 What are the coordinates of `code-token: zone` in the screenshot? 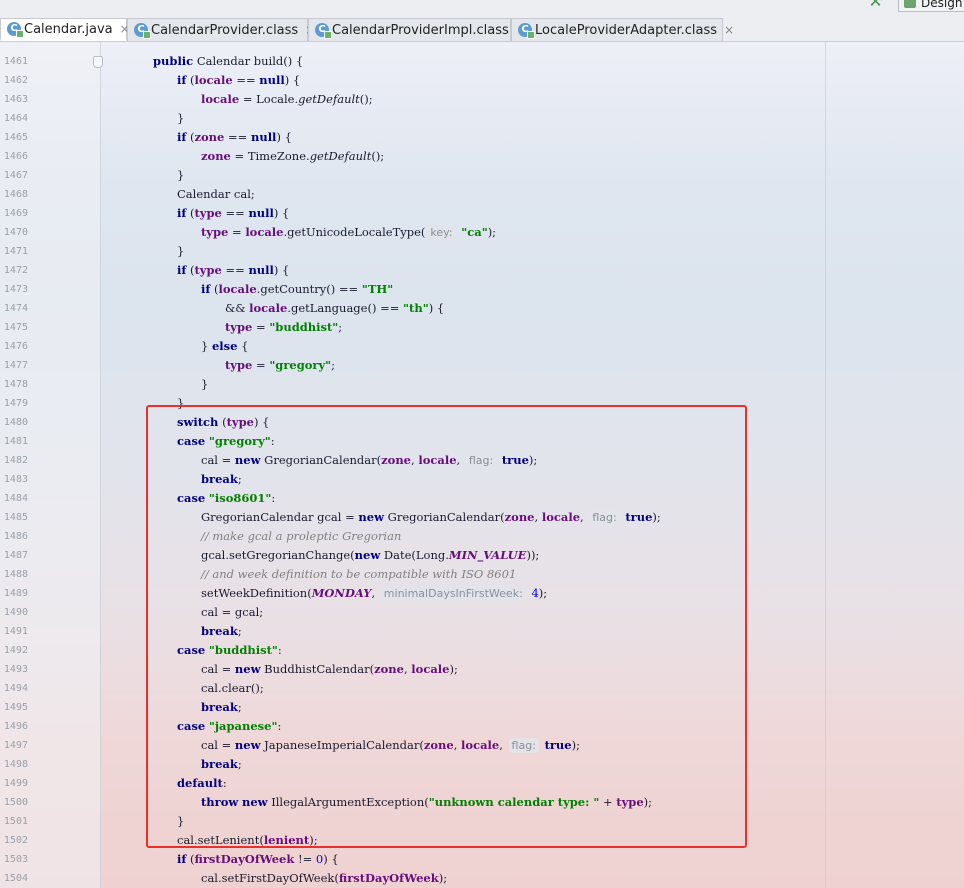 It's located at (216, 156).